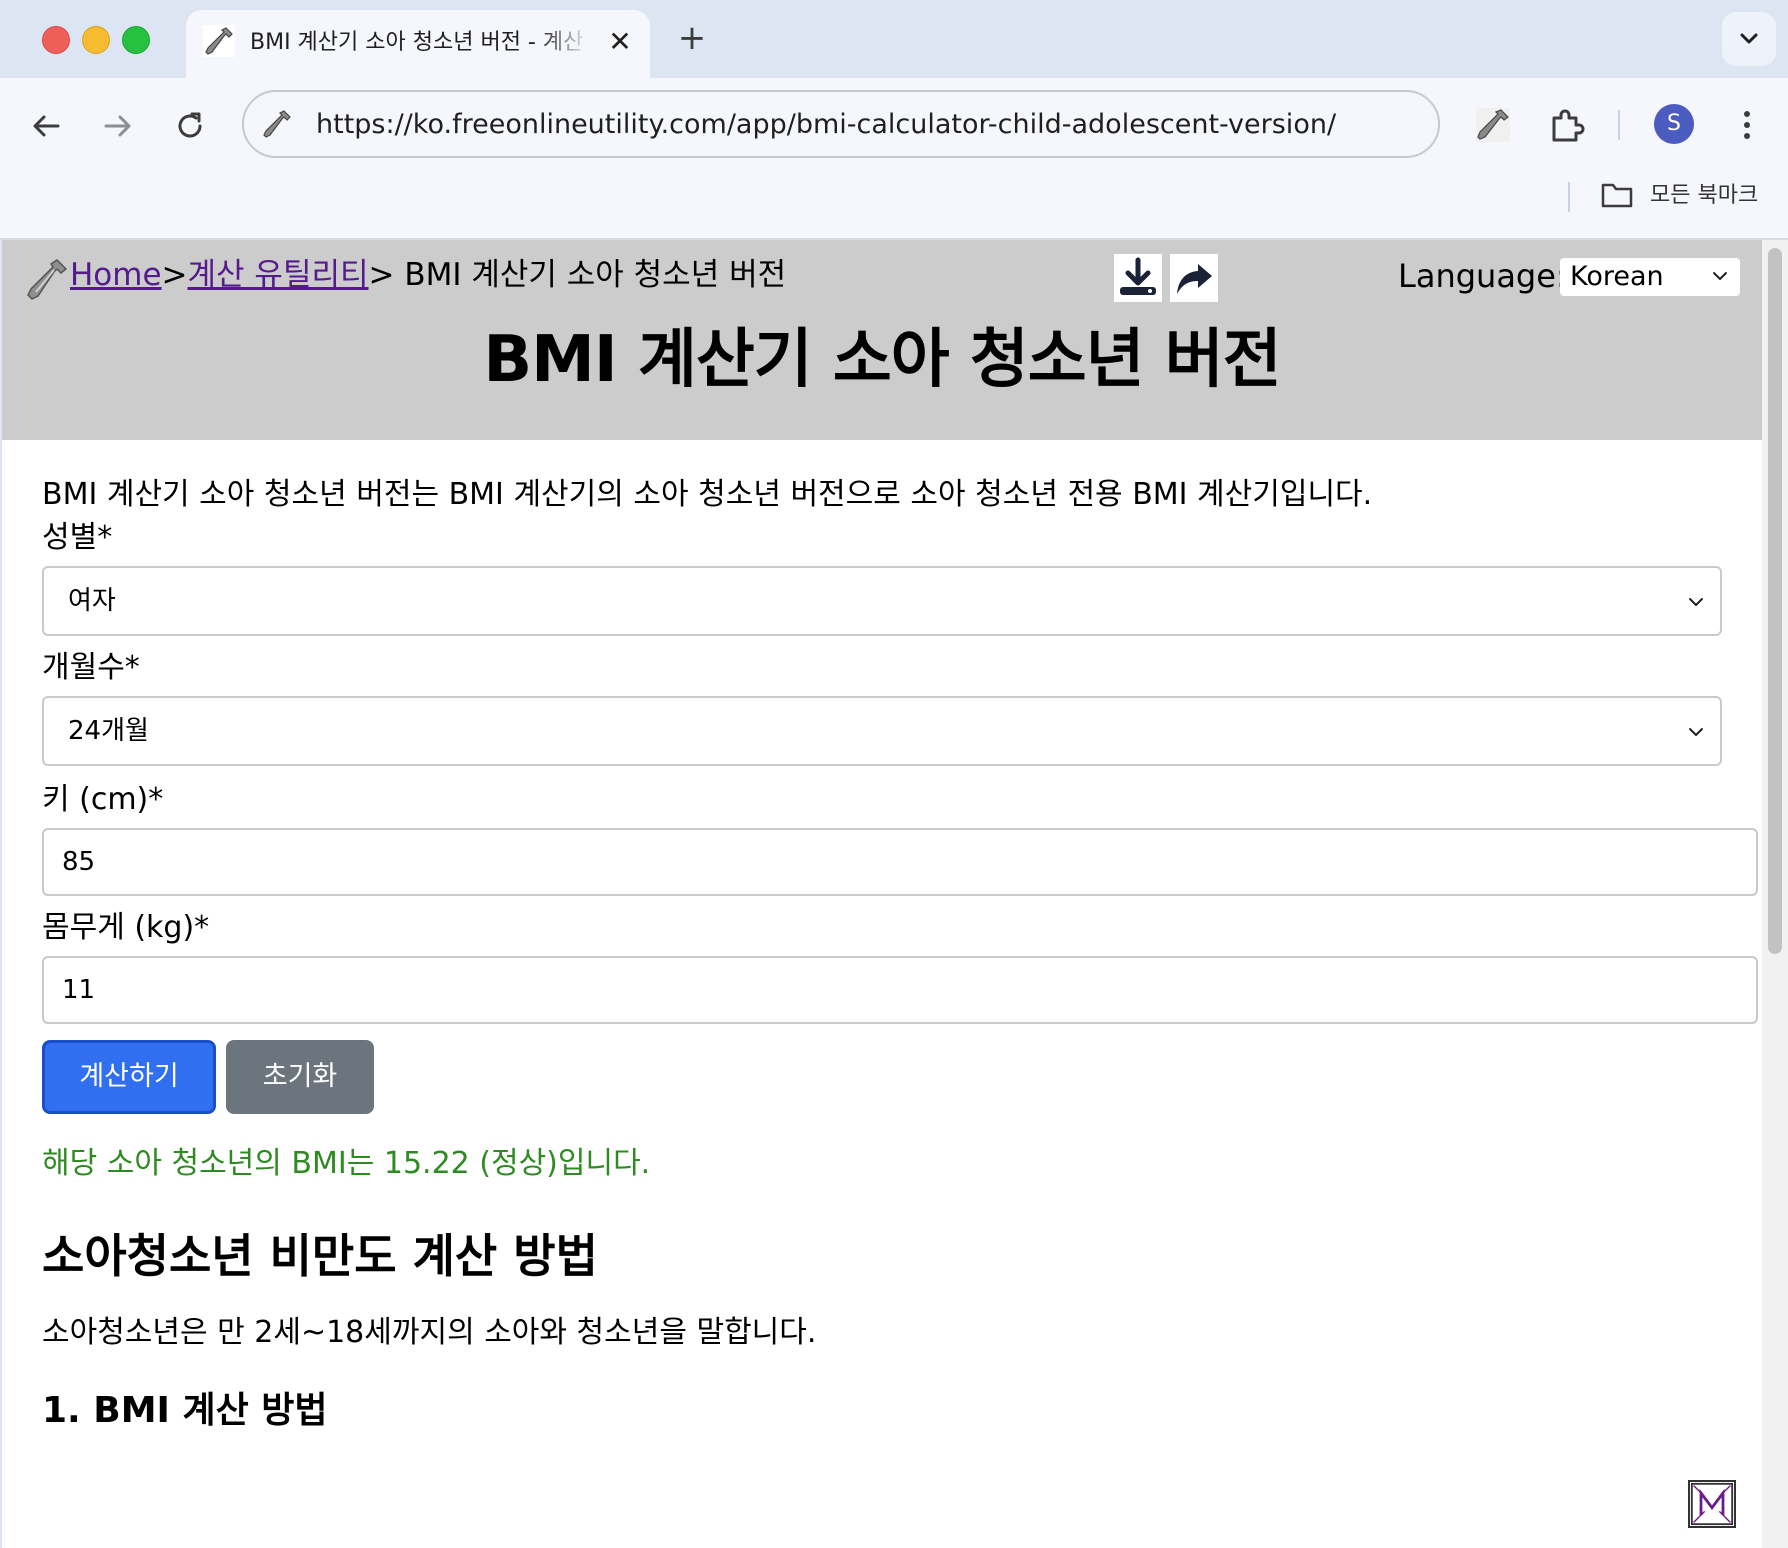  What do you see at coordinates (882, 601) in the screenshot?
I see `gender-select: 여자` at bounding box center [882, 601].